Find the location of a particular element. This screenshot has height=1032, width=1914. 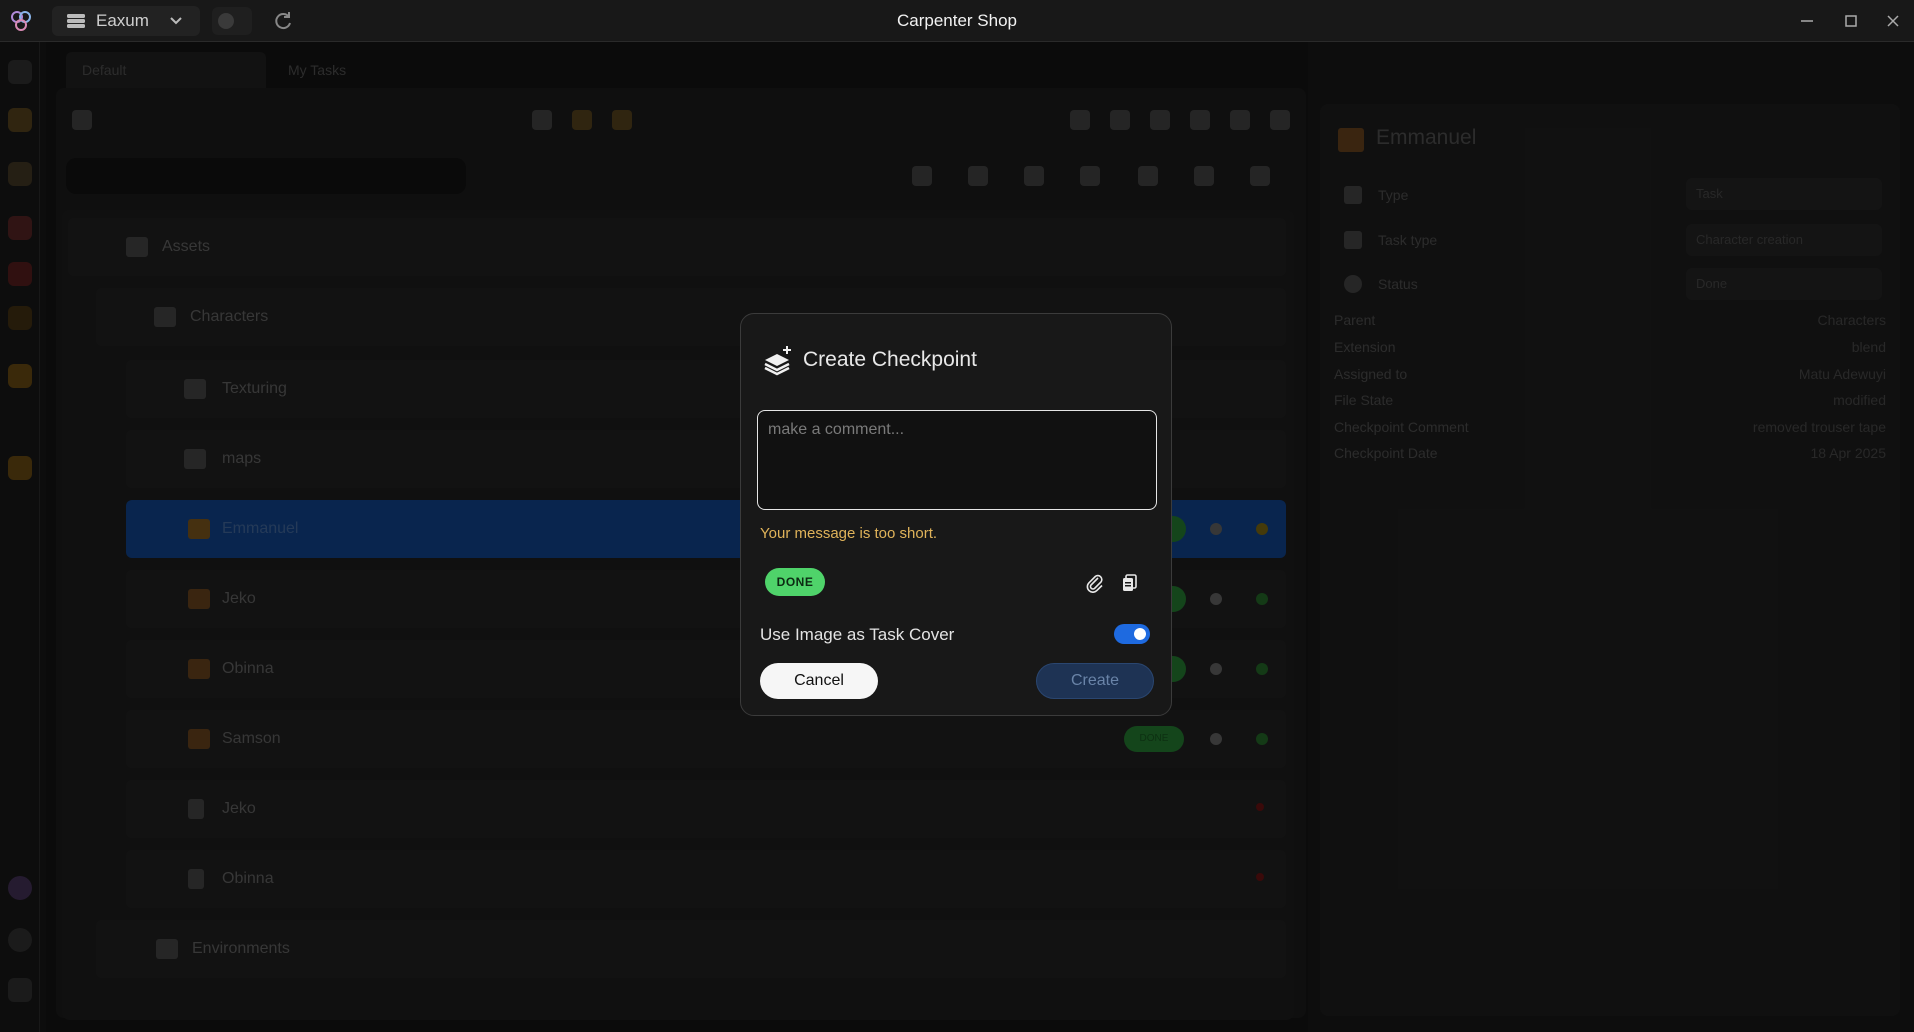

validation-error: Your message is too short. is located at coordinates (849, 533).